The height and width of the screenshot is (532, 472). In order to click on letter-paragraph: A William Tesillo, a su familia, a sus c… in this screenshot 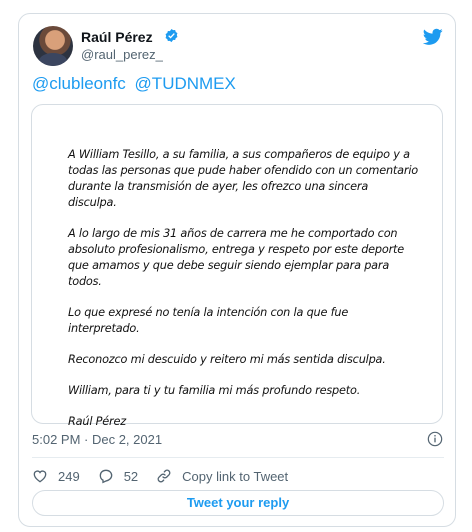, I will do `click(243, 178)`.